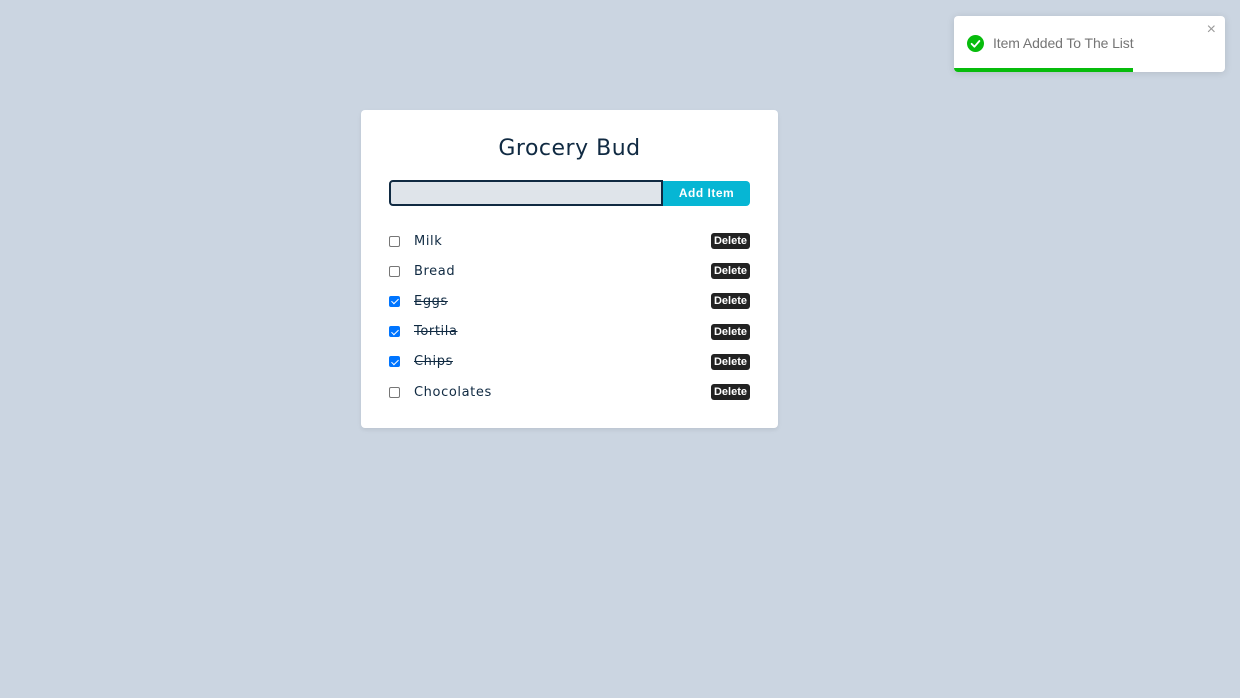 The image size is (1240, 698). I want to click on list-item: Chocolates Delete, so click(569, 392).